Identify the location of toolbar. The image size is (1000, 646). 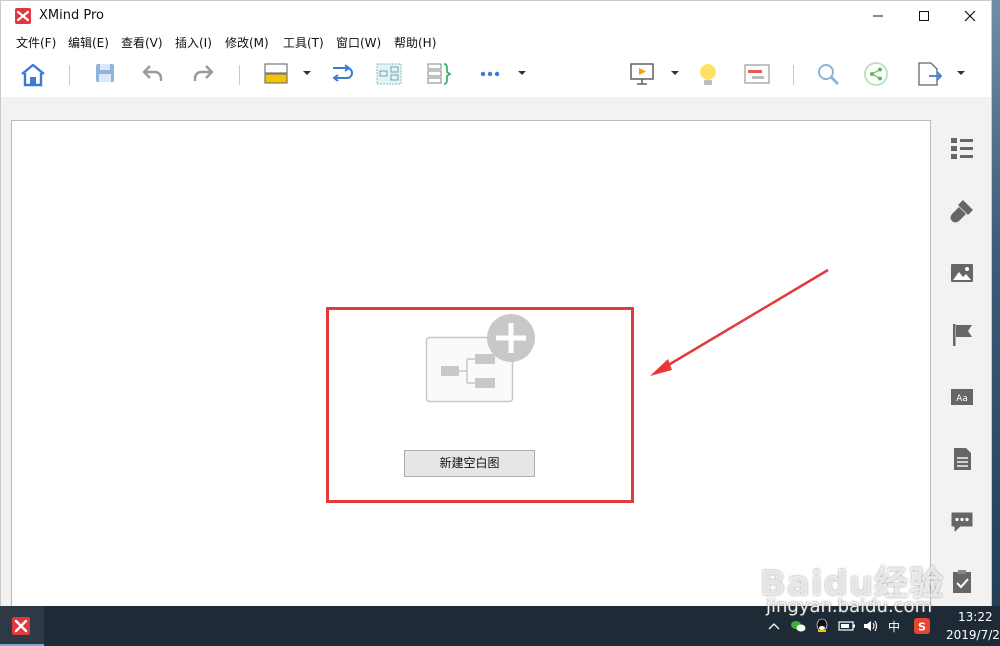
(496, 75).